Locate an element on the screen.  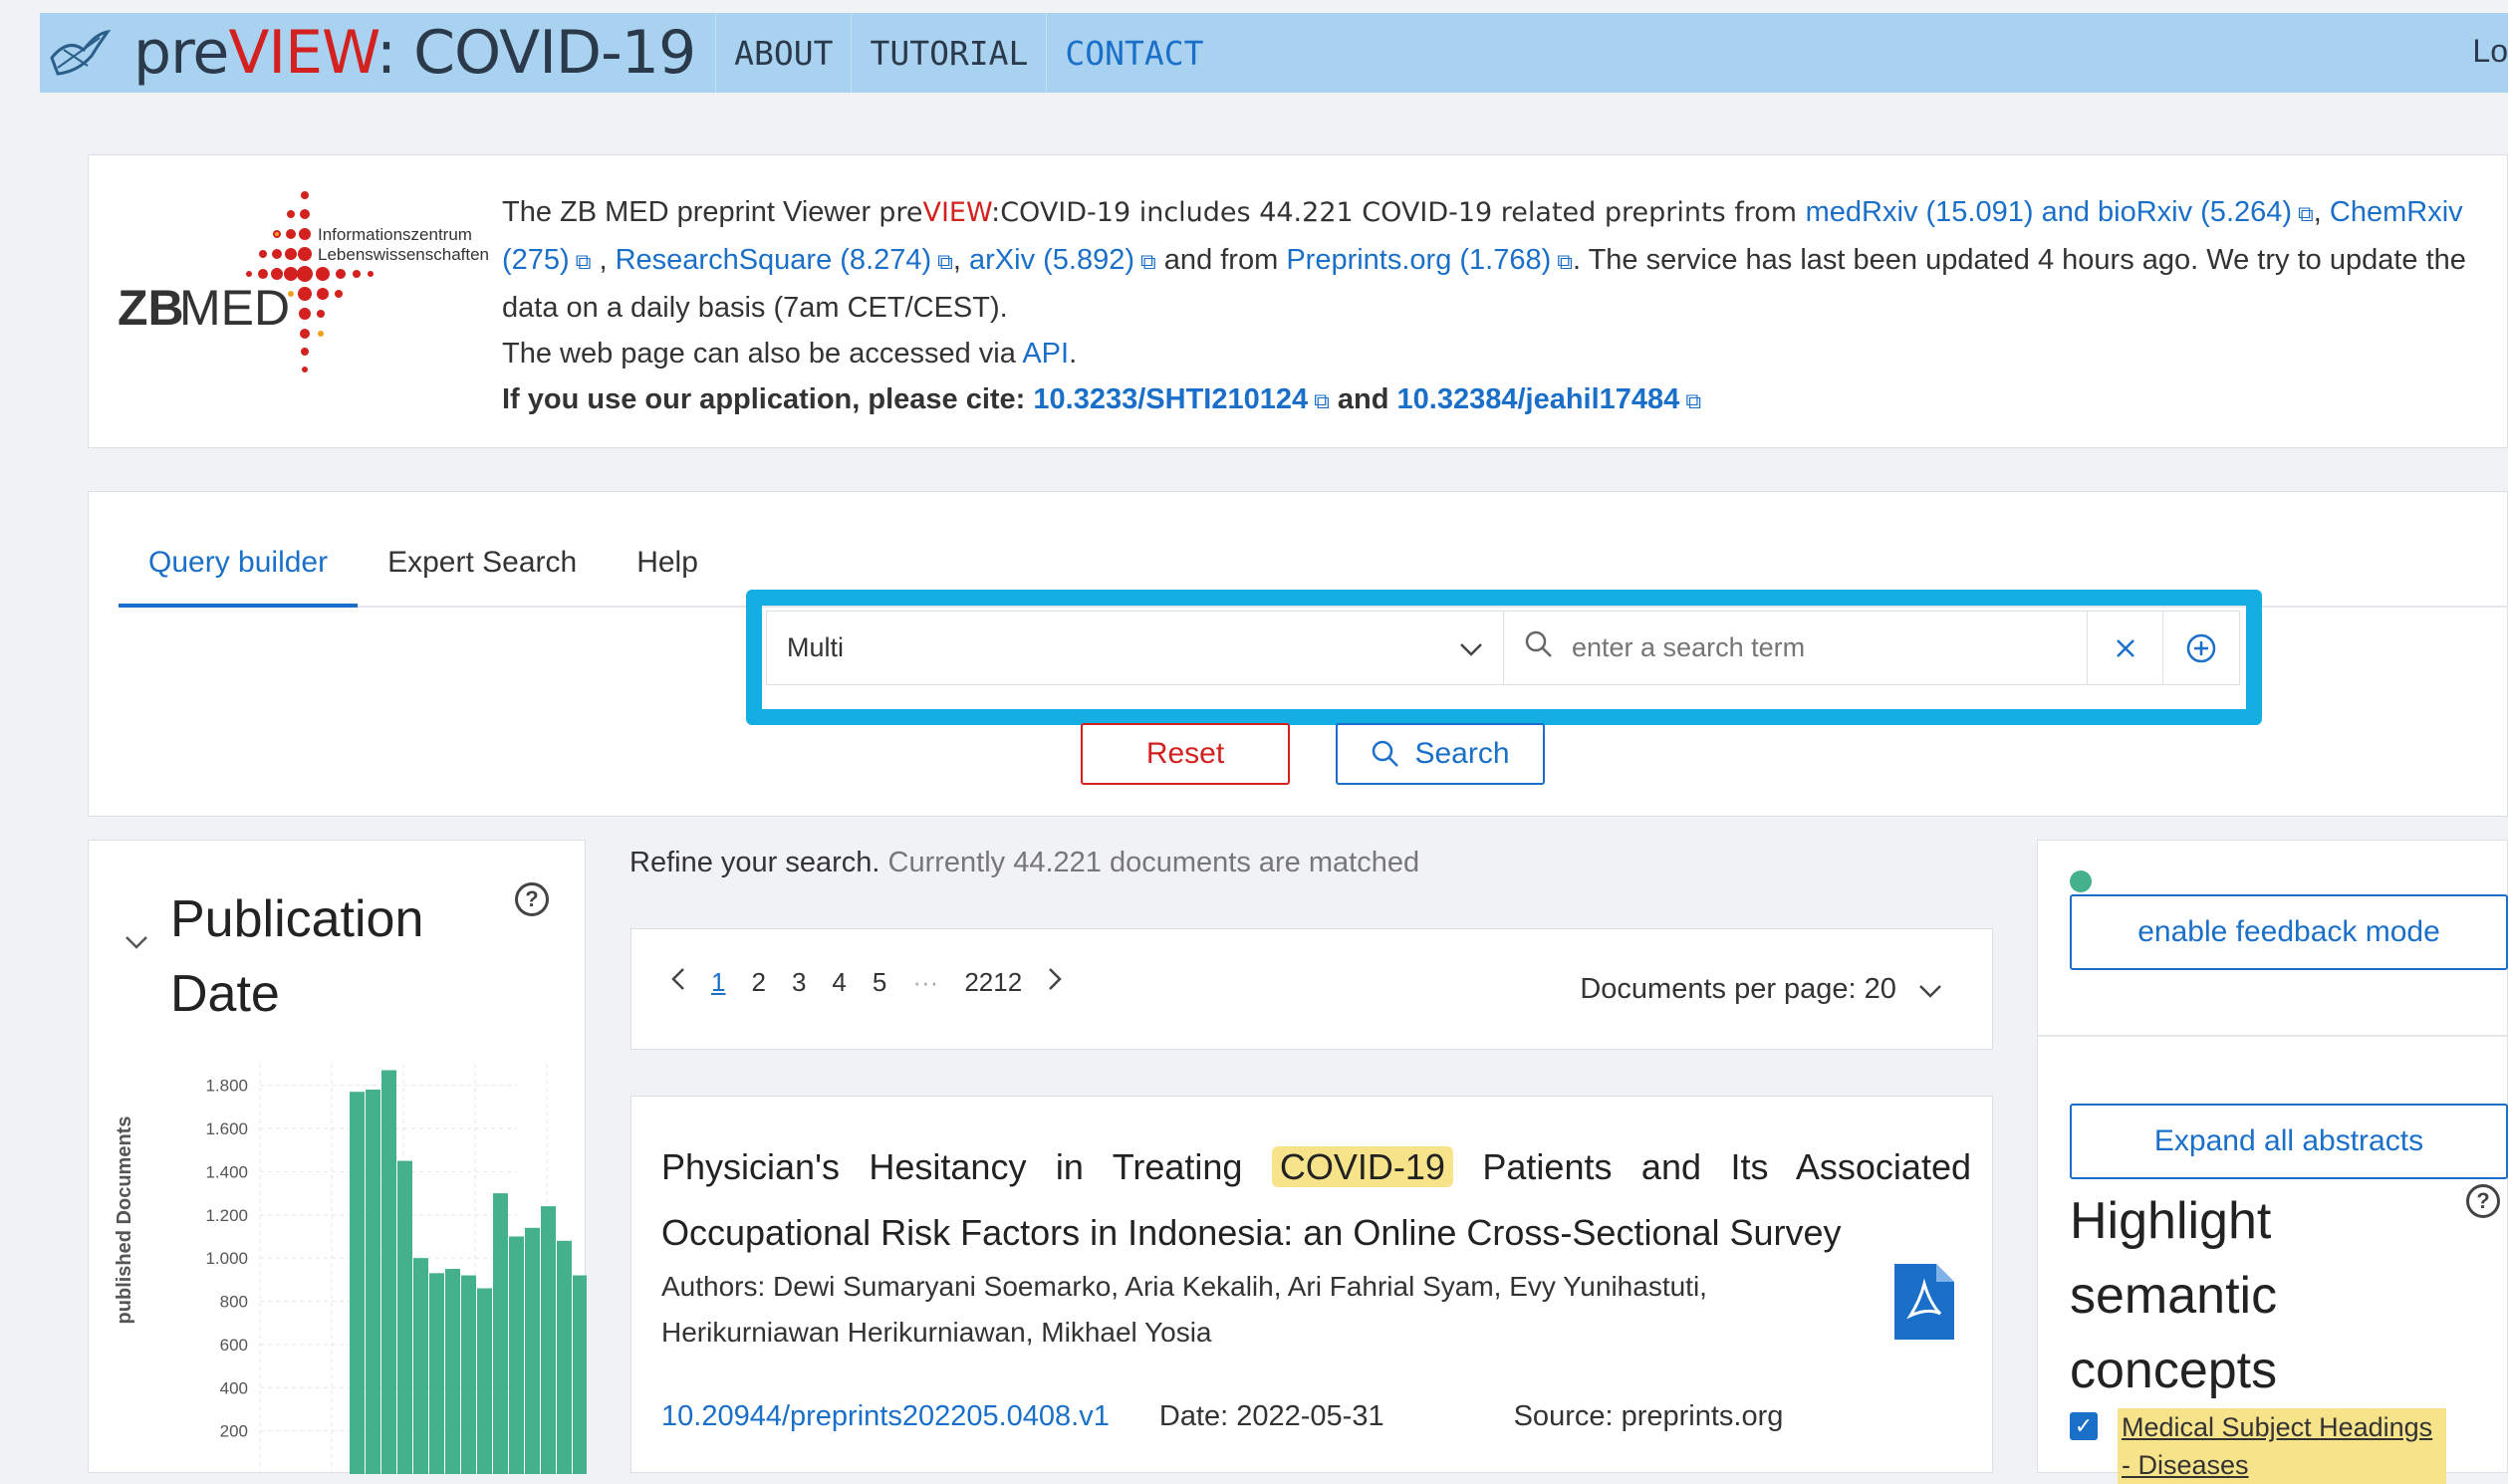
chart-y-tick-label: 200 is located at coordinates (234, 1431).